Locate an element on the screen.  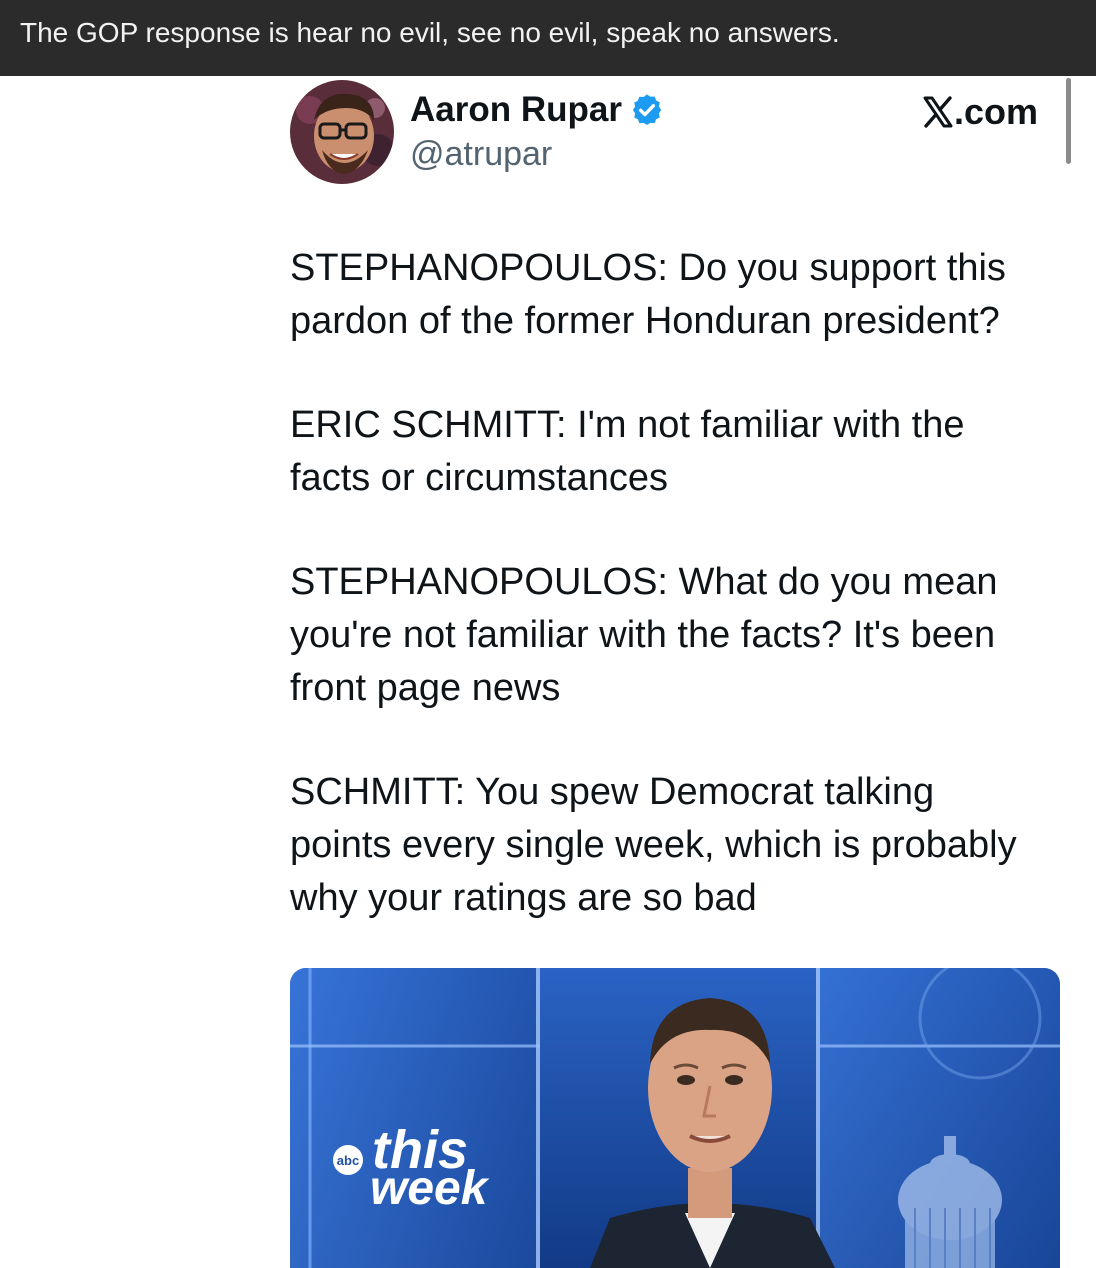
logo-line2-text: week is located at coordinates (430, 1188).